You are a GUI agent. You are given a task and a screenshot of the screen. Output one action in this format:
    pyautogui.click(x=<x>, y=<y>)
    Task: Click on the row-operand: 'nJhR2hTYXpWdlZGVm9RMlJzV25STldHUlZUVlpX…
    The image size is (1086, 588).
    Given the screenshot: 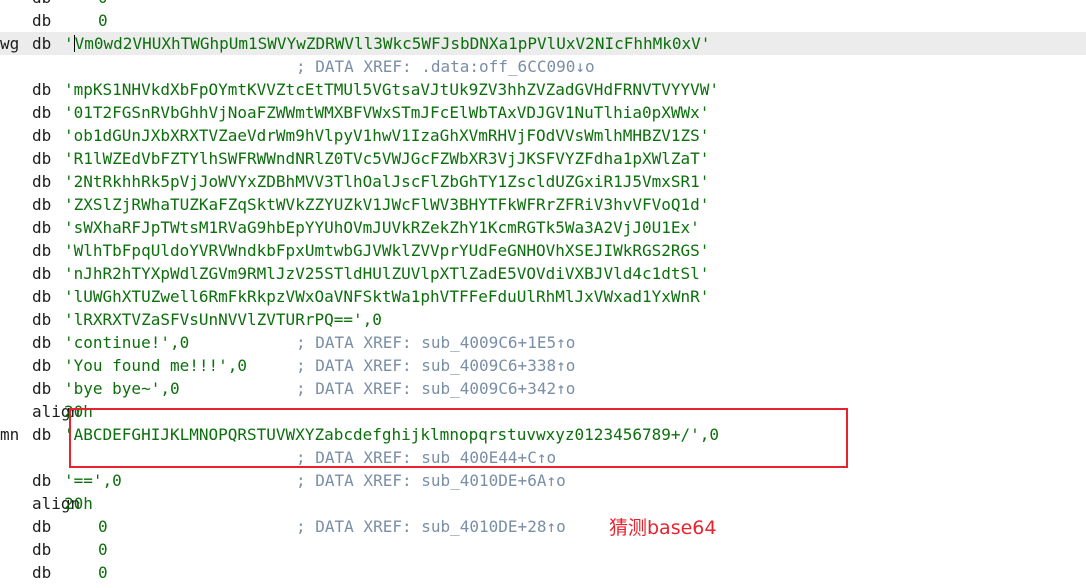 What is the action you would take?
    pyautogui.click(x=387, y=273)
    